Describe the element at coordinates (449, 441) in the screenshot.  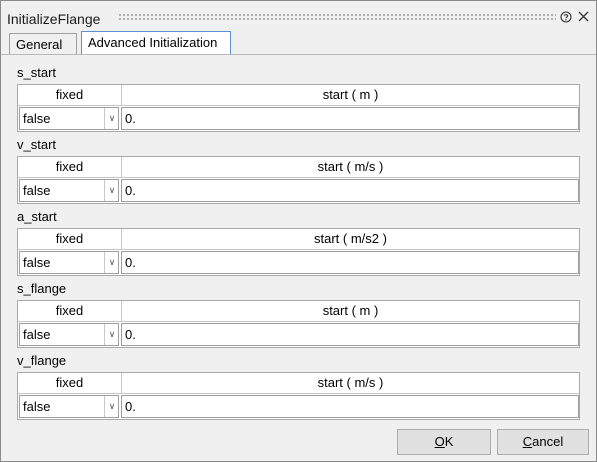
I see `ok-label-rest: K` at that location.